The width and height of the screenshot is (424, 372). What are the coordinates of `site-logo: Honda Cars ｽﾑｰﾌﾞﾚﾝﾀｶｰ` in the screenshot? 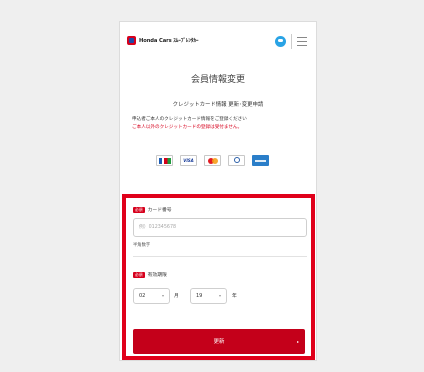 It's located at (162, 40).